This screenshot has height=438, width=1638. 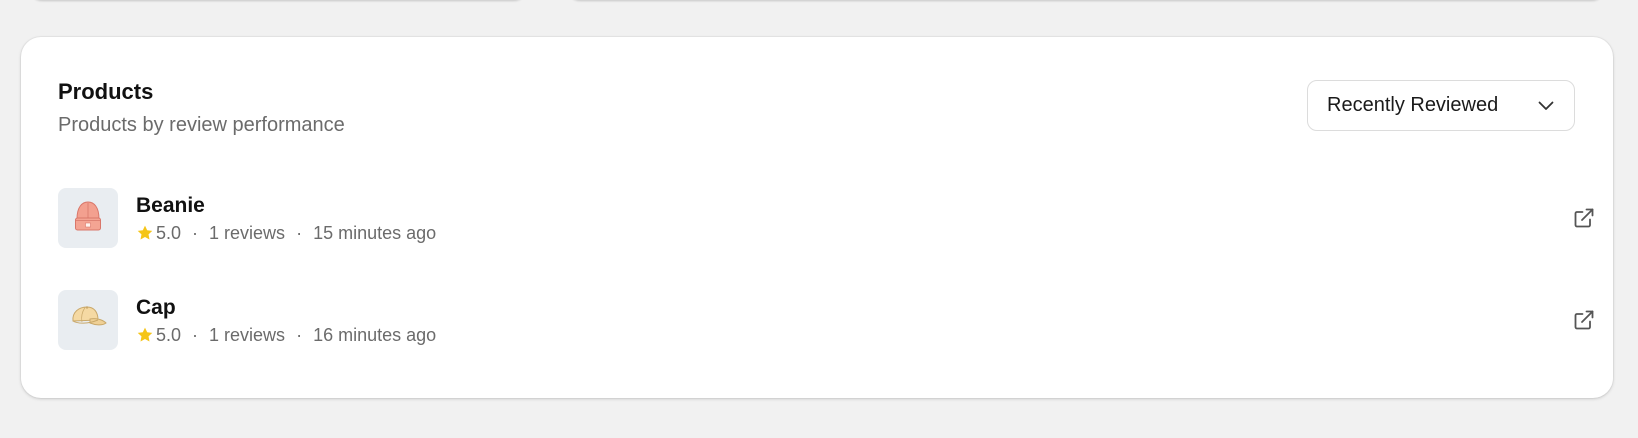 What do you see at coordinates (106, 91) in the screenshot?
I see `products-card-title: Products` at bounding box center [106, 91].